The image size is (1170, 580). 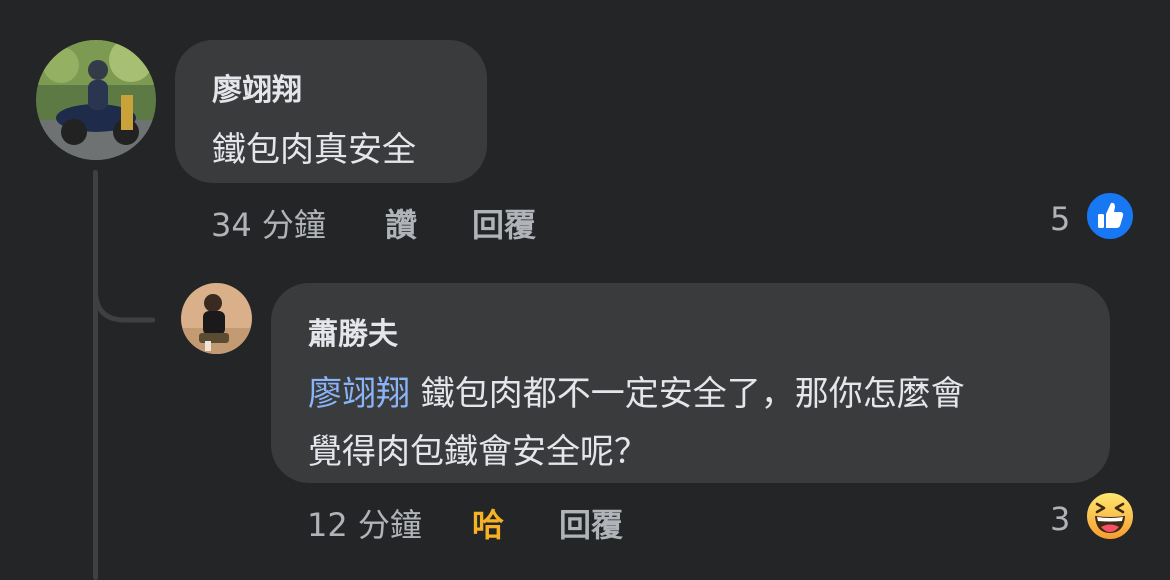 I want to click on comment-text: 鐵包肉真安全, so click(x=314, y=150).